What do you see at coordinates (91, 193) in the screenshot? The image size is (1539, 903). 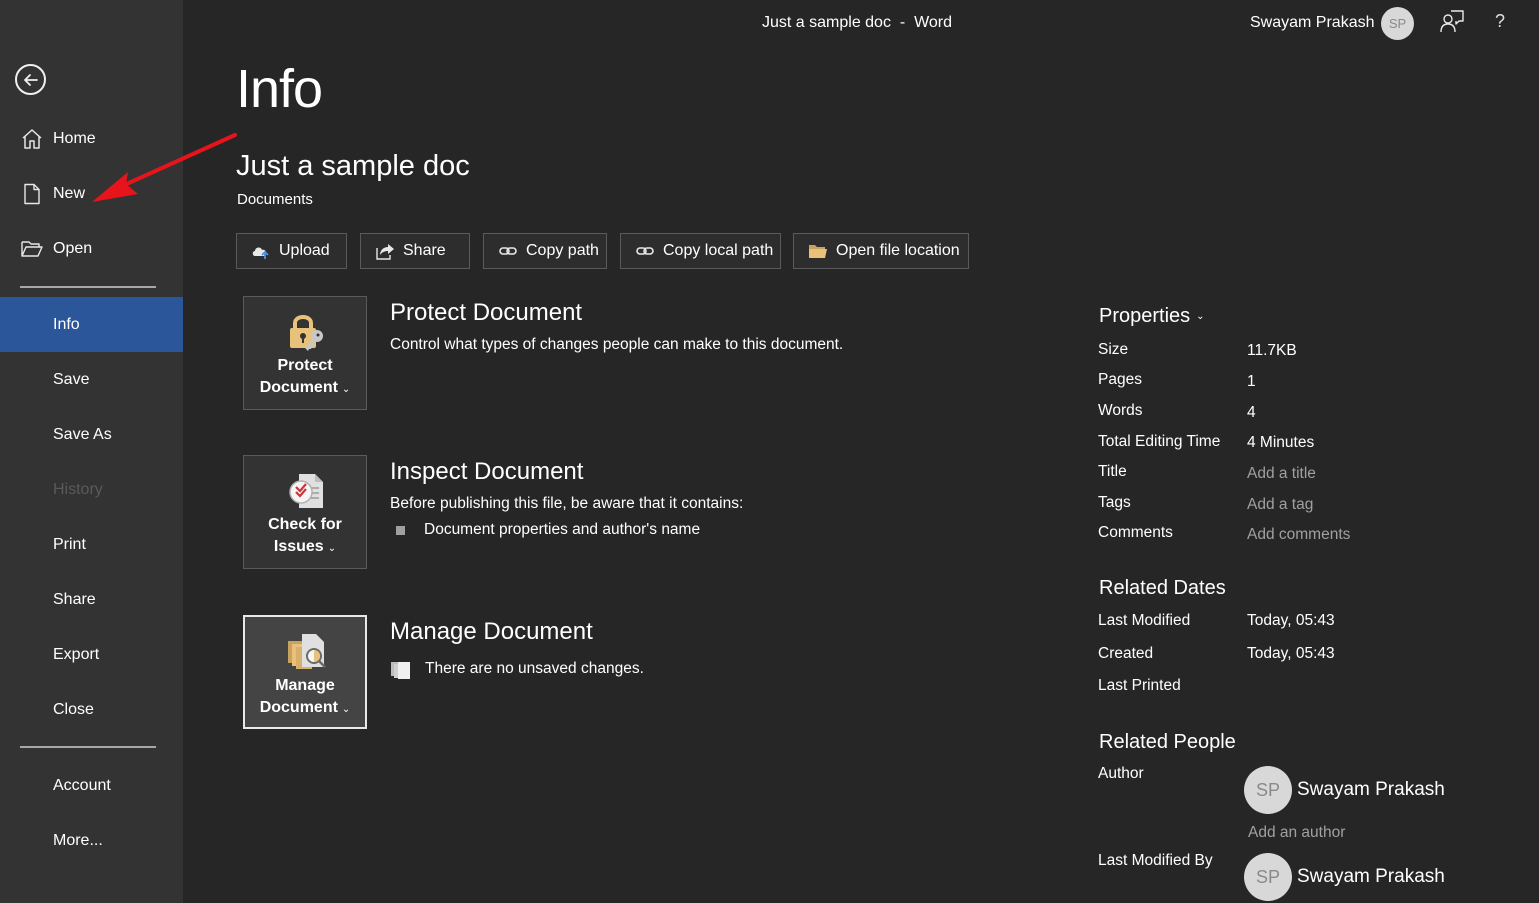 I see `sidebar-item-new: New` at bounding box center [91, 193].